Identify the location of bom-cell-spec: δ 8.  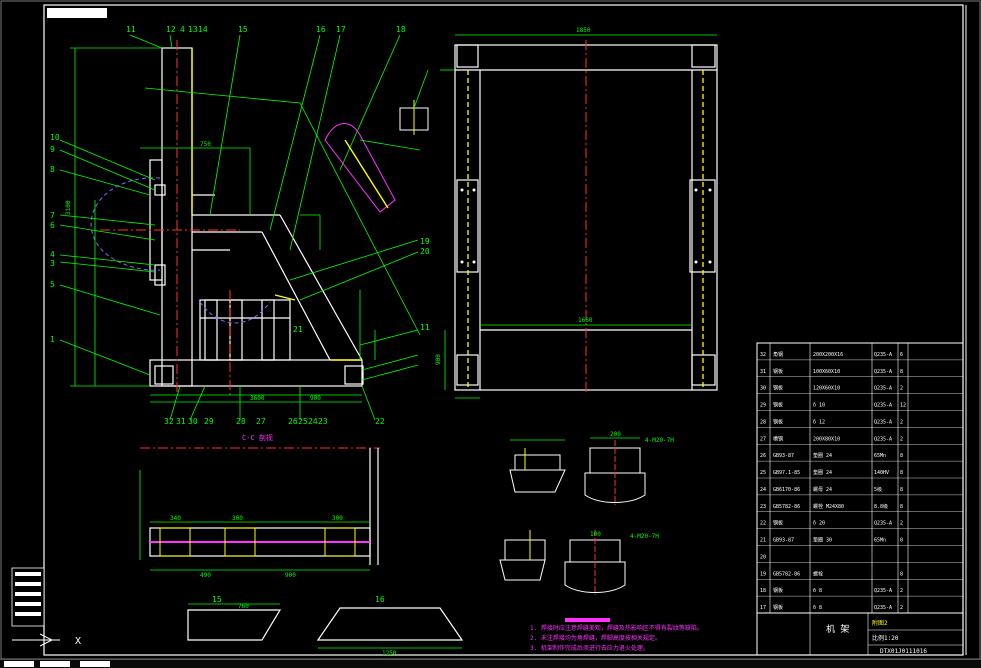
(817, 591).